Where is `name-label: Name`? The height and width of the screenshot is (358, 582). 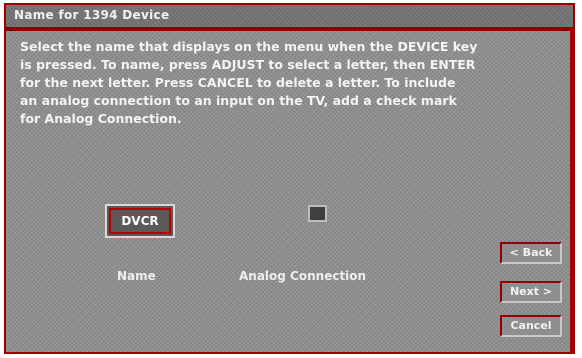
name-label: Name is located at coordinates (136, 276).